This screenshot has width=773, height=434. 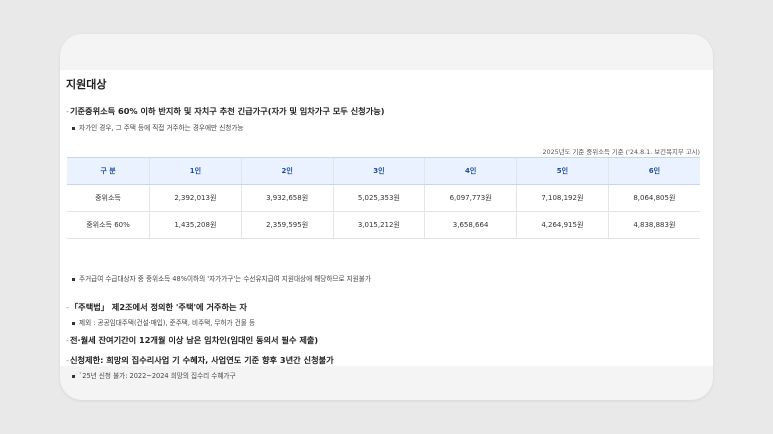 What do you see at coordinates (470, 171) in the screenshot?
I see `table-header-cell: 4인` at bounding box center [470, 171].